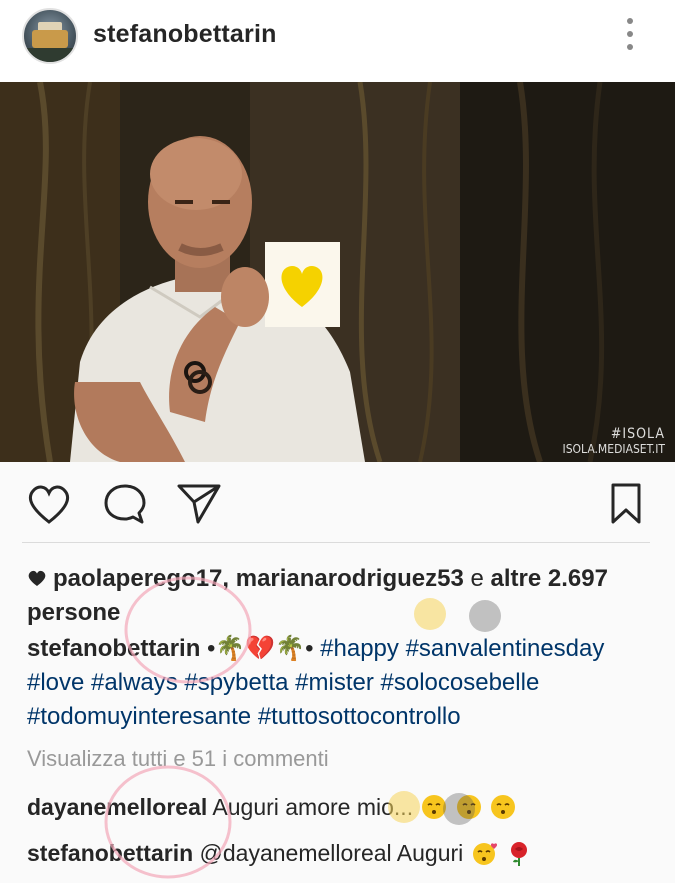  Describe the element at coordinates (244, 716) in the screenshot. I see `caption-hashtags-3: #todomuyinteresante #tuttosottocontrollo` at that location.